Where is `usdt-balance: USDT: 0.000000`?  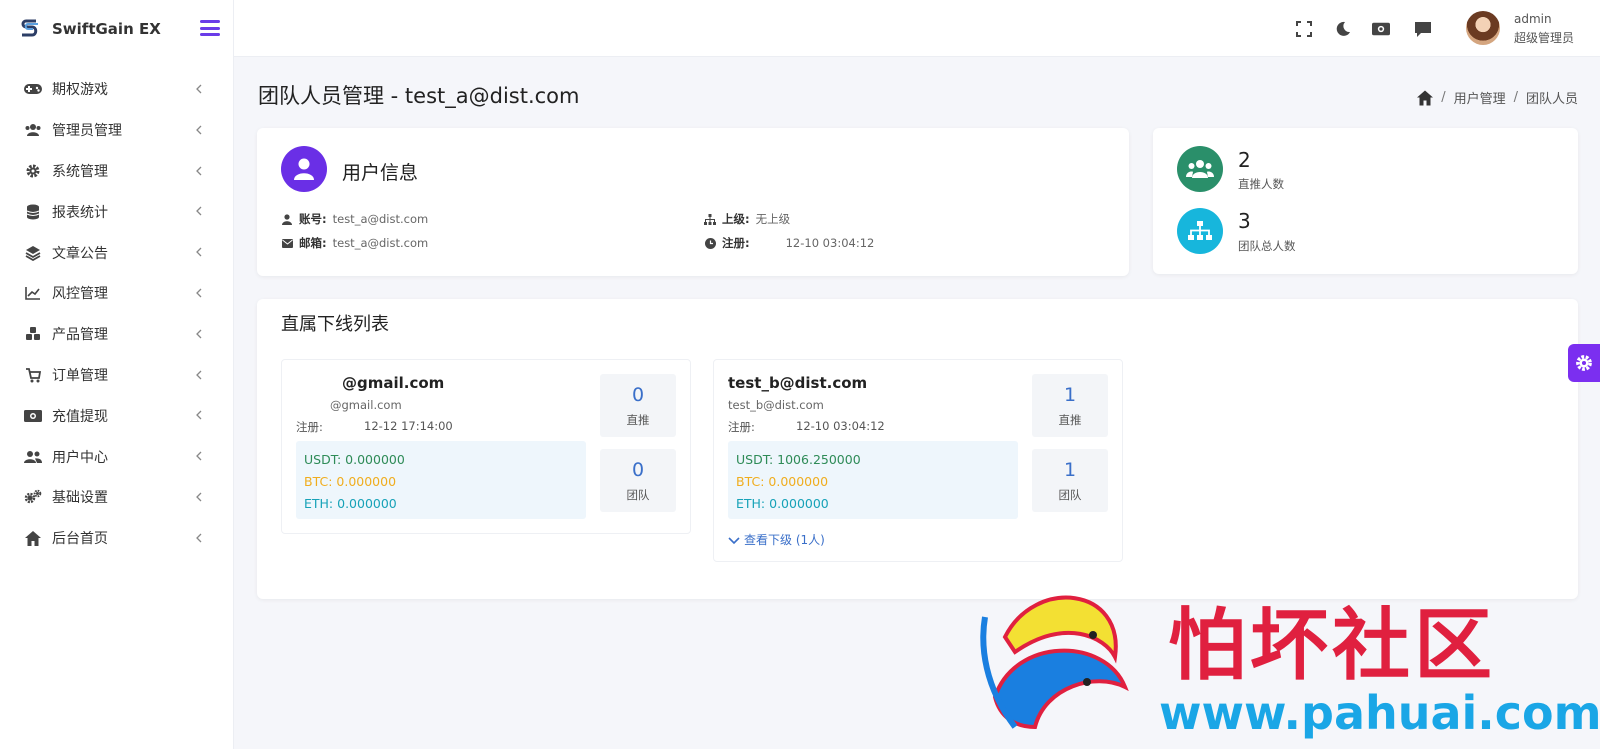 usdt-balance: USDT: 0.000000 is located at coordinates (354, 459).